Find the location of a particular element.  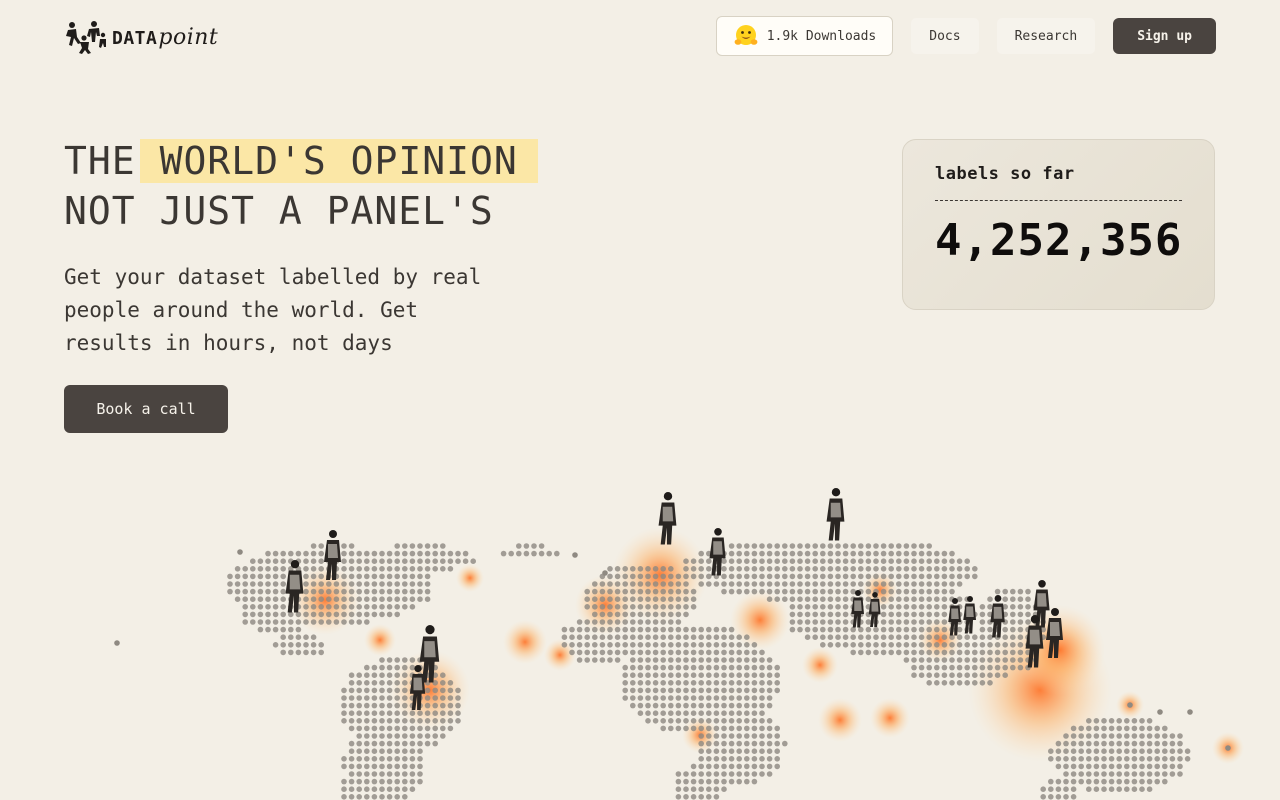

book-call-button: Book a call is located at coordinates (146, 409).